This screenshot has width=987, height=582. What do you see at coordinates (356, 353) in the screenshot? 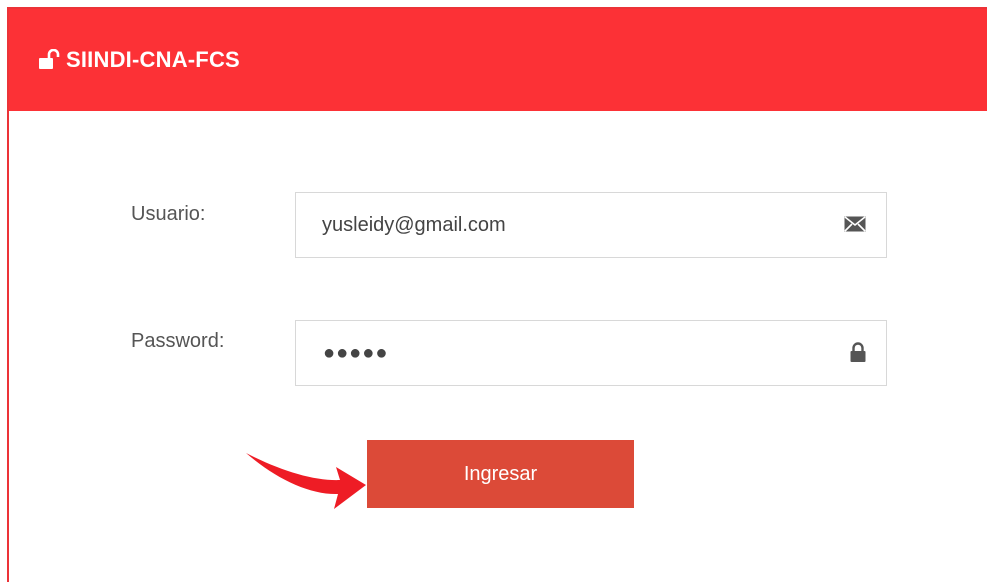
I see `password-masked-value: ●●●●●` at bounding box center [356, 353].